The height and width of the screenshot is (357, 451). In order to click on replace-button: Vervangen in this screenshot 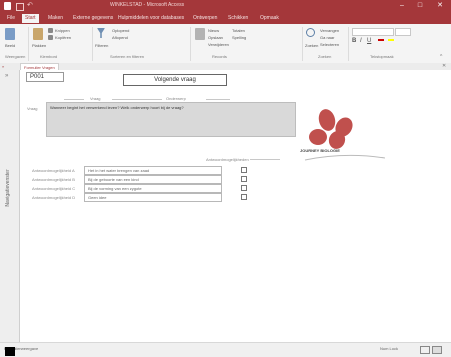, I will do `click(329, 30)`.